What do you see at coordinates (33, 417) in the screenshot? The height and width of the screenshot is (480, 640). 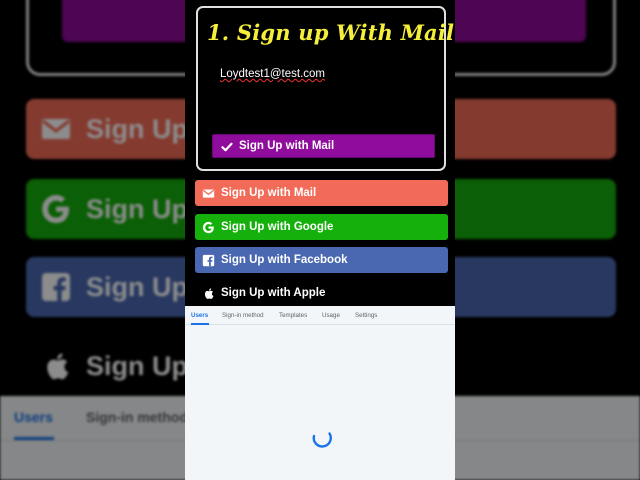 I see `background-tab-users: Users` at bounding box center [33, 417].